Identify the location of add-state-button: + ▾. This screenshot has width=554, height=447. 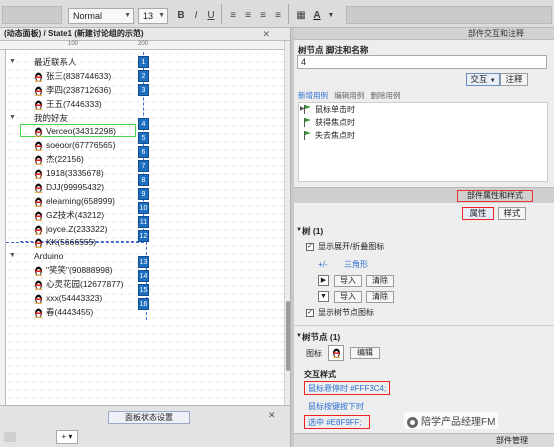
(67, 437).